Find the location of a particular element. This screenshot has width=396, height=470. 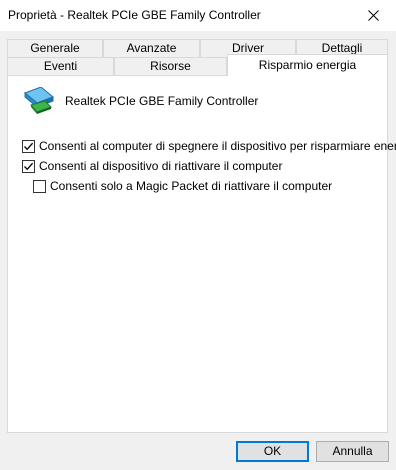

close-button is located at coordinates (373, 15).